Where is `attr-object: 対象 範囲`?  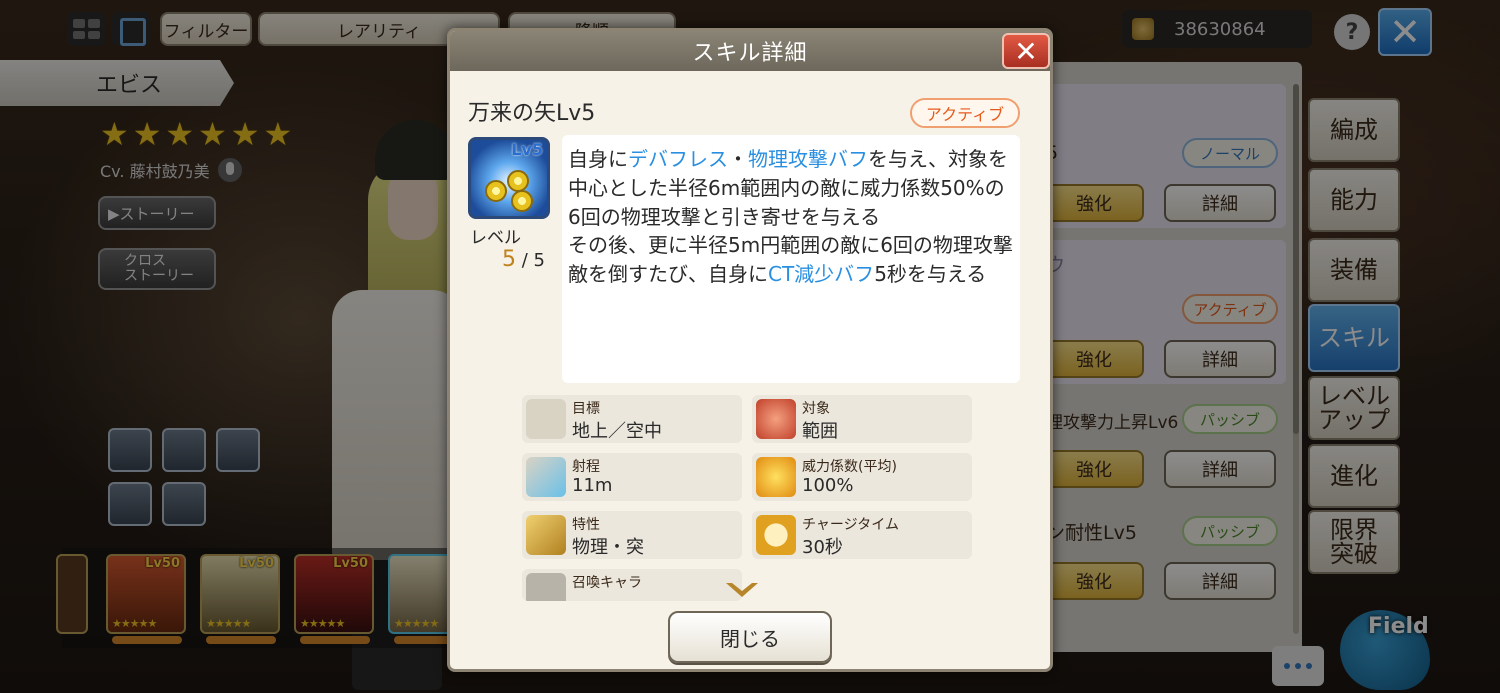
attr-object: 対象 範囲 is located at coordinates (862, 419).